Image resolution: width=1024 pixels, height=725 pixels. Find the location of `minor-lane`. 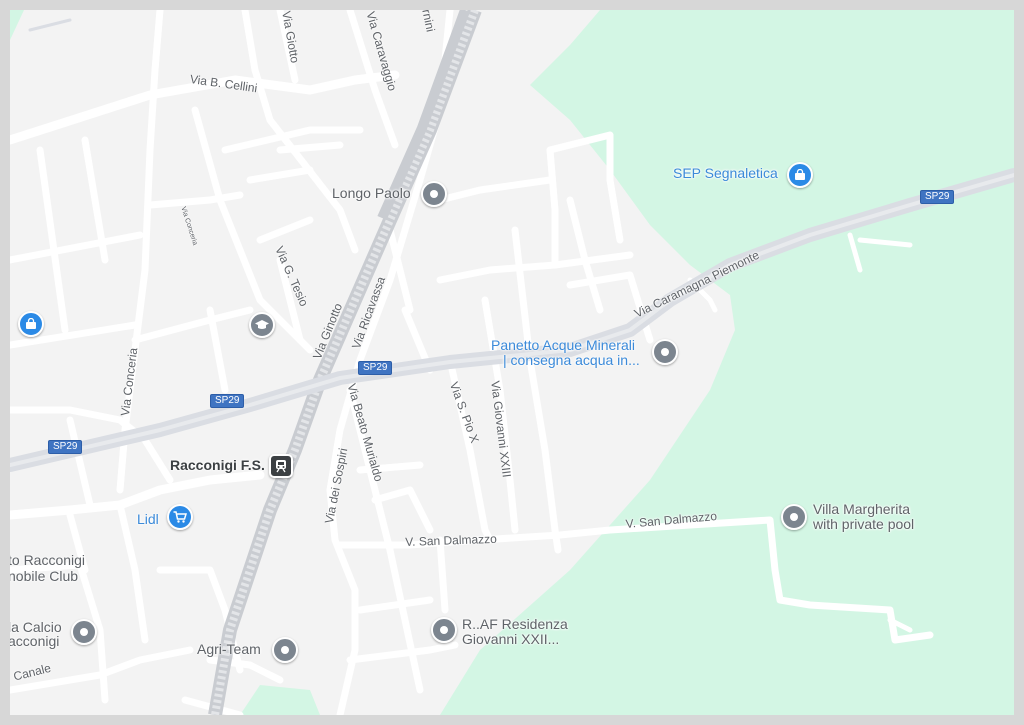

minor-lane is located at coordinates (50, 25).